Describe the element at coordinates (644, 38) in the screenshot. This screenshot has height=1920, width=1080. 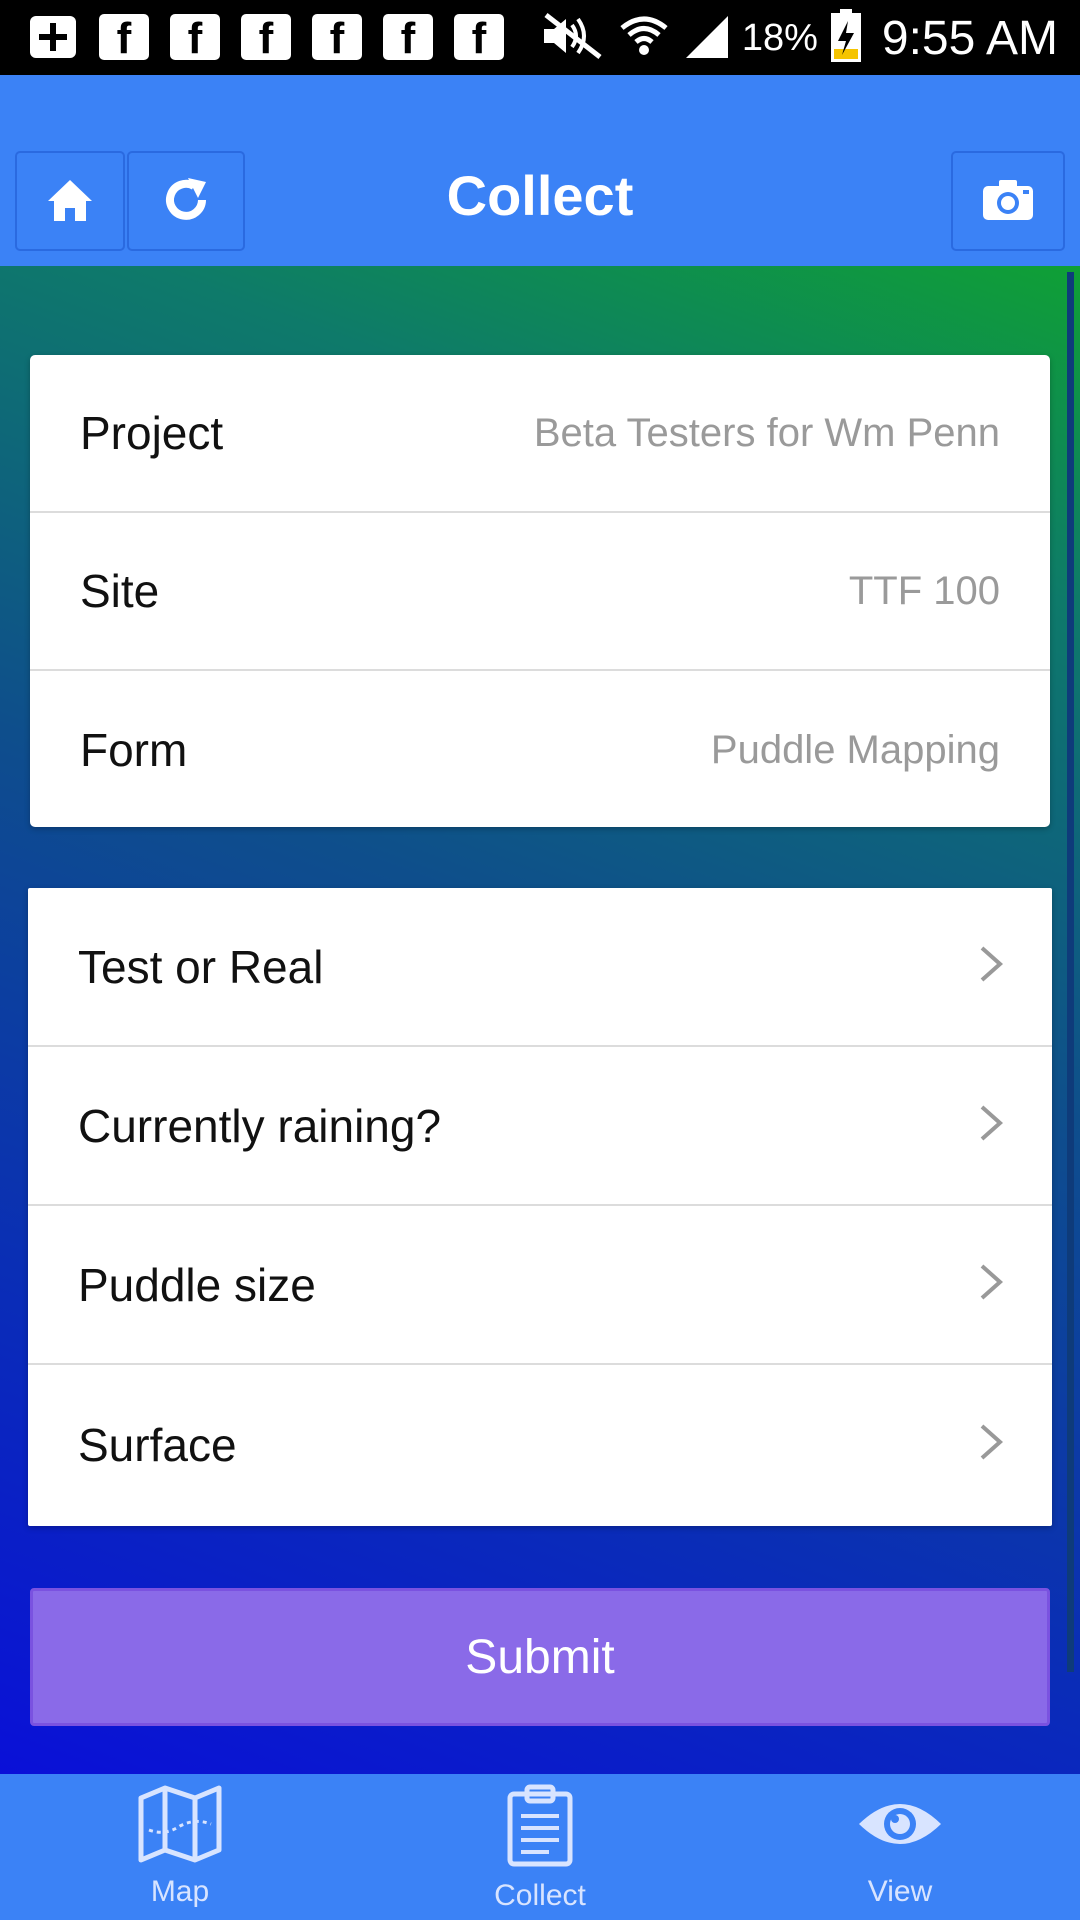
I see `wifi-icon` at that location.